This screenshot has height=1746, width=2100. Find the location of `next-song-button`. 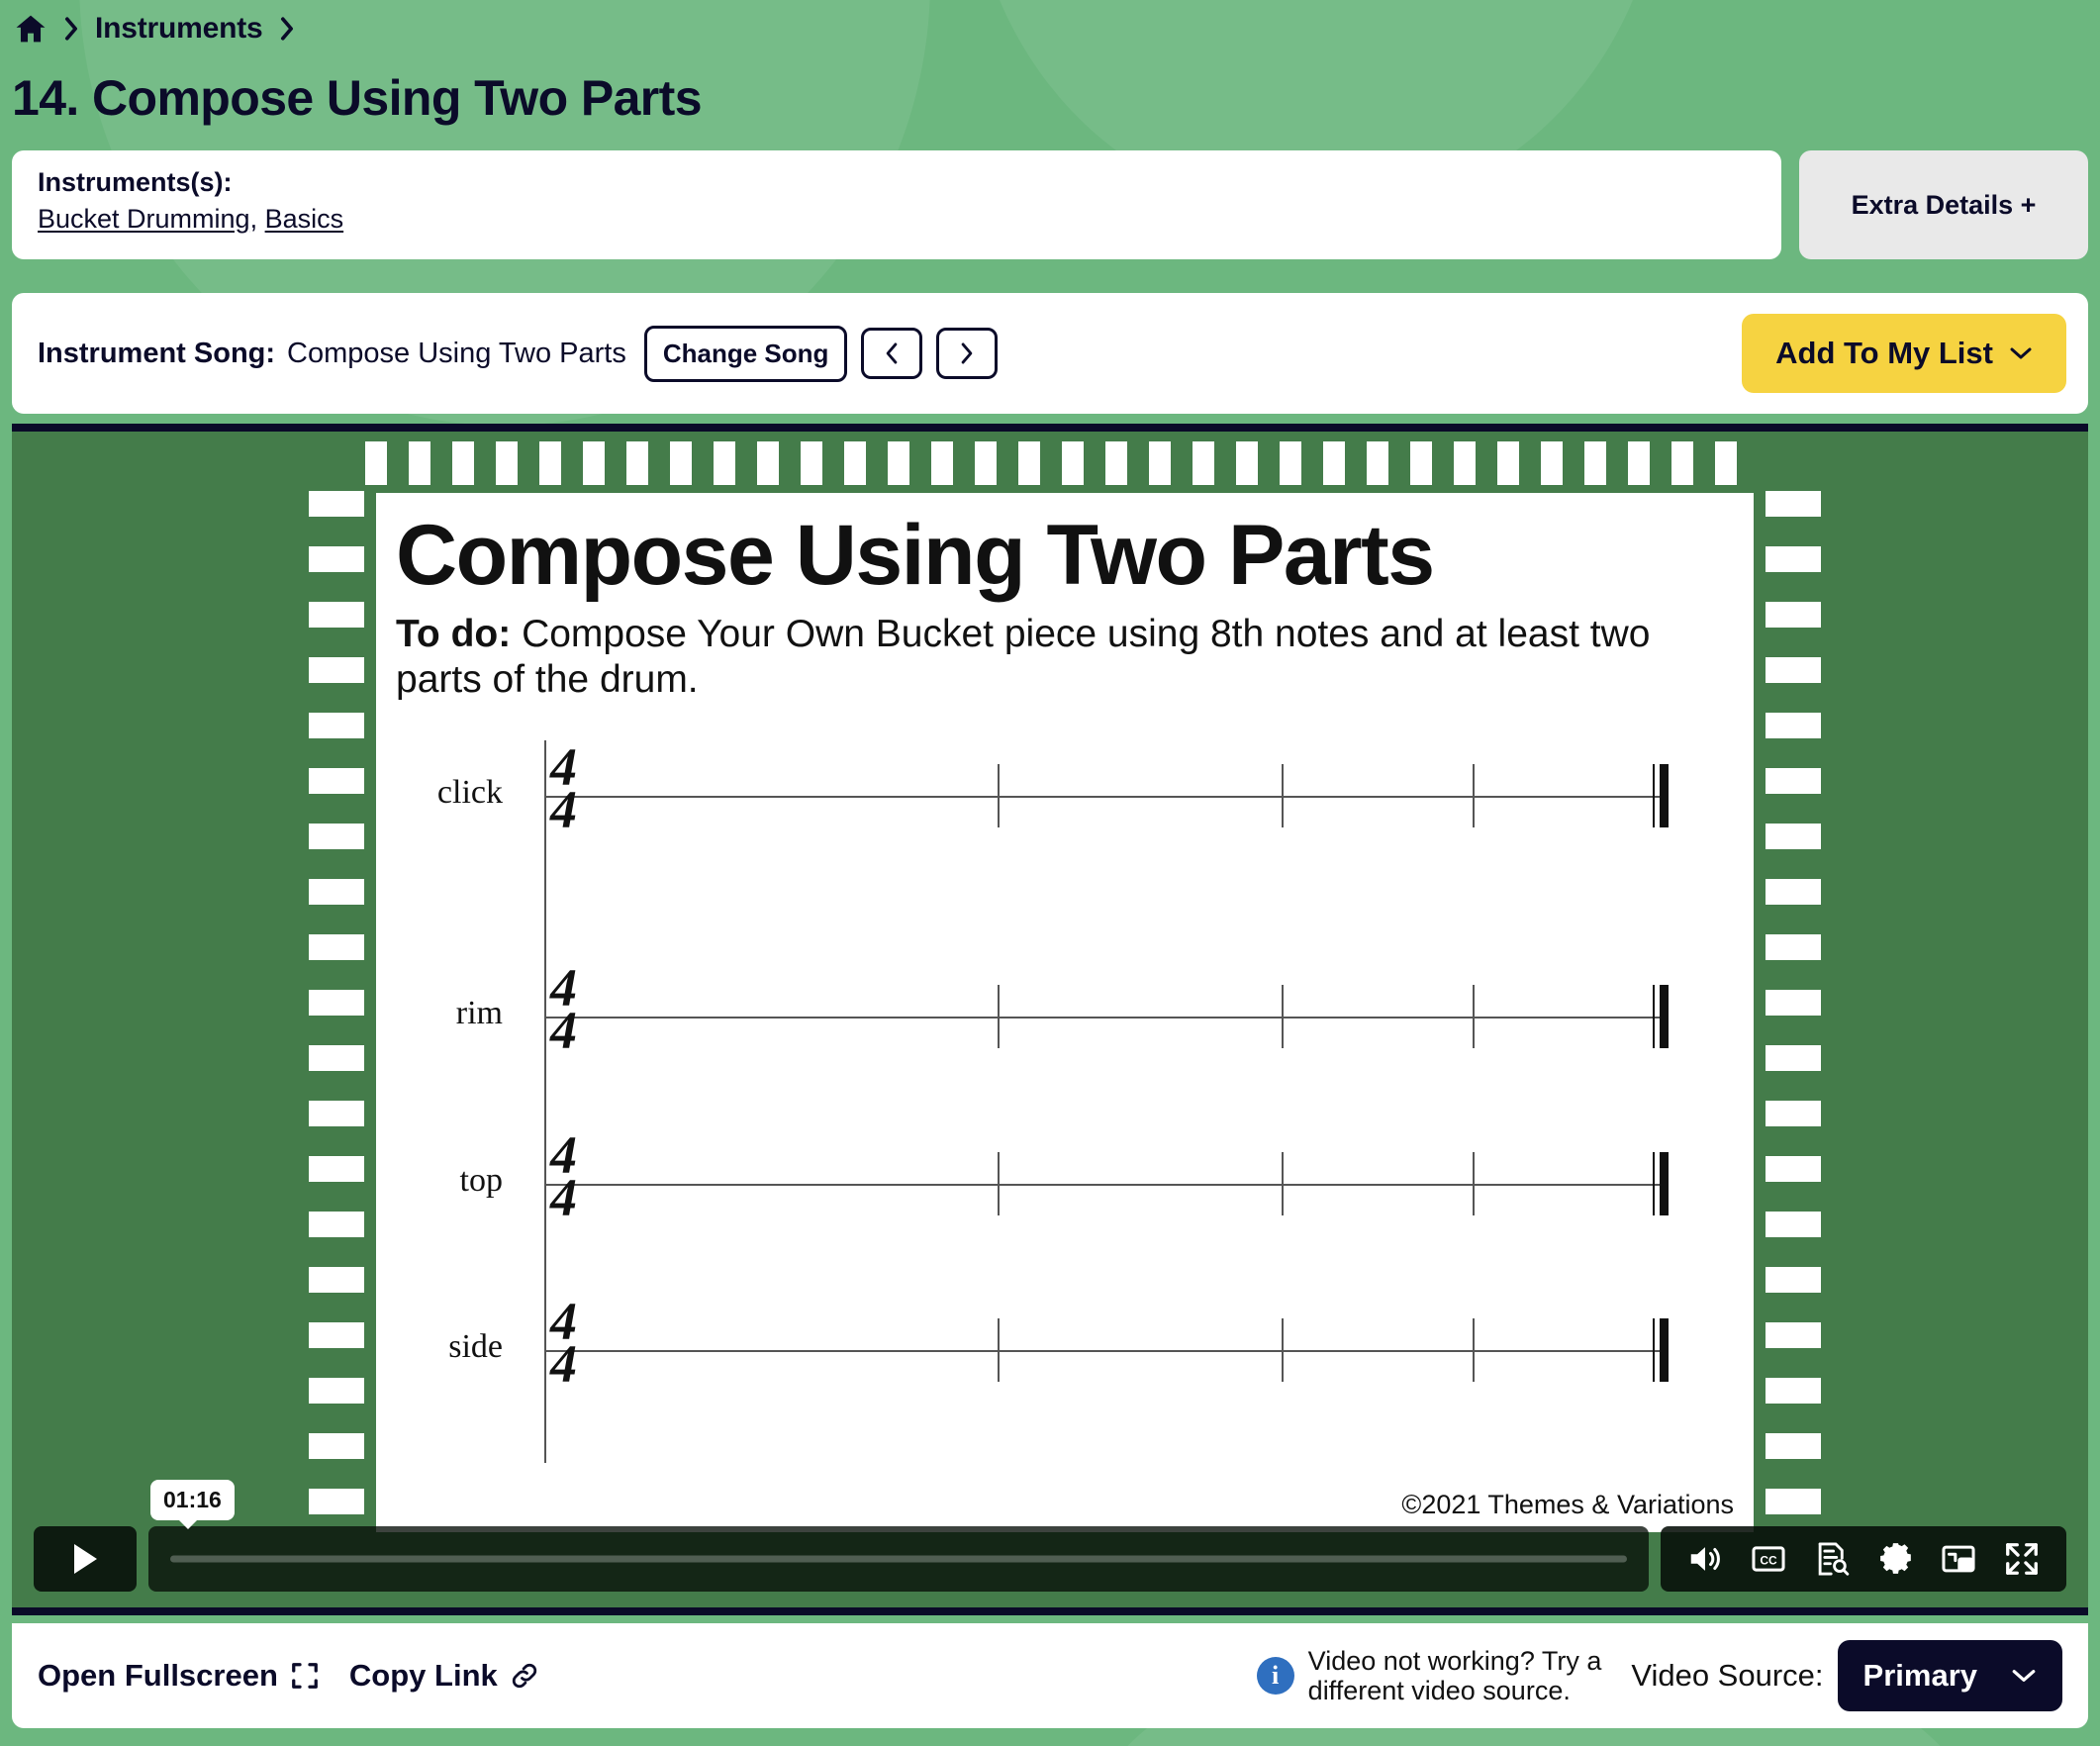

next-song-button is located at coordinates (968, 353).